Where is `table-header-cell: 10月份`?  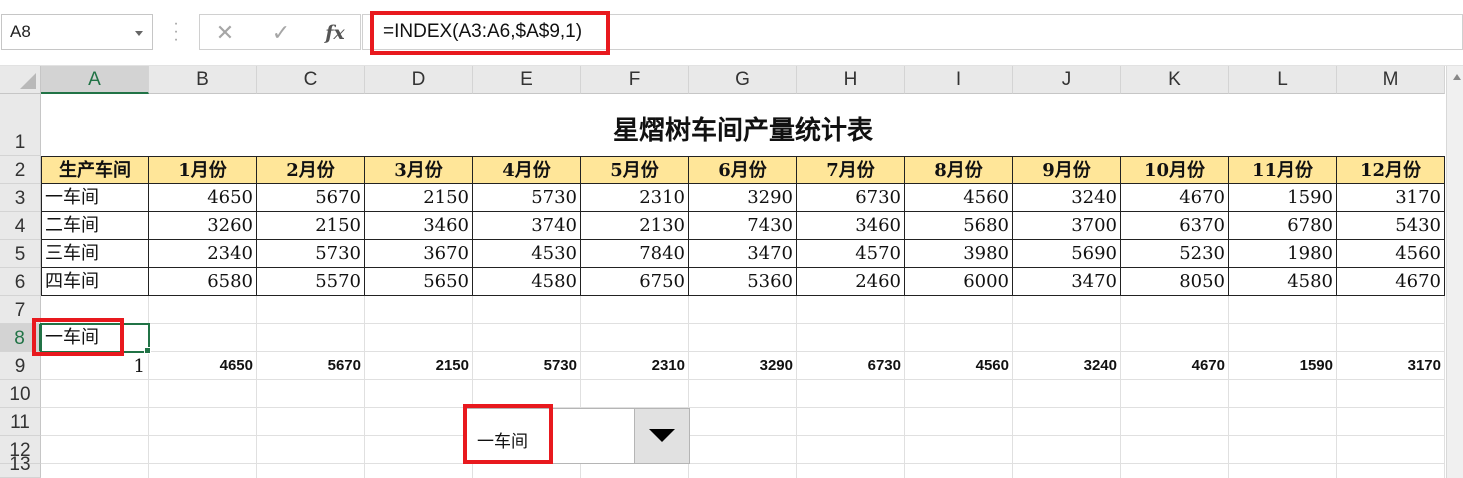
table-header-cell: 10月份 is located at coordinates (1175, 170).